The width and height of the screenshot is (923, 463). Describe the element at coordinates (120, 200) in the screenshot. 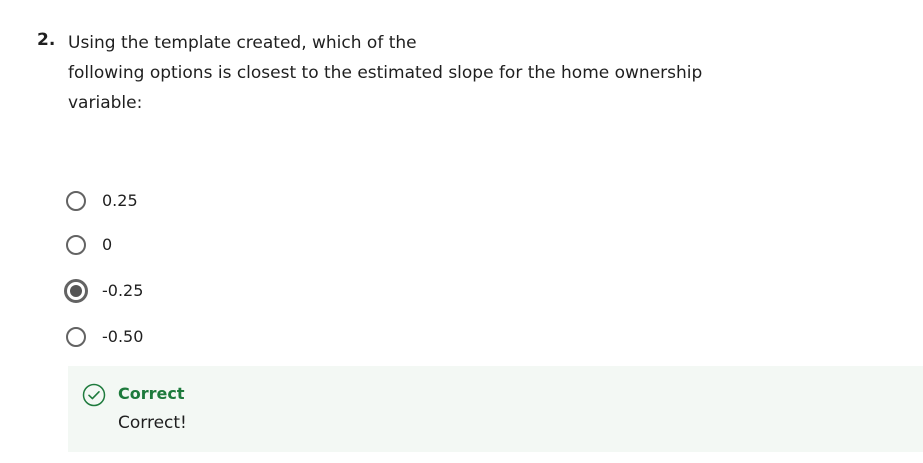

I see `option-label: 0.25` at that location.